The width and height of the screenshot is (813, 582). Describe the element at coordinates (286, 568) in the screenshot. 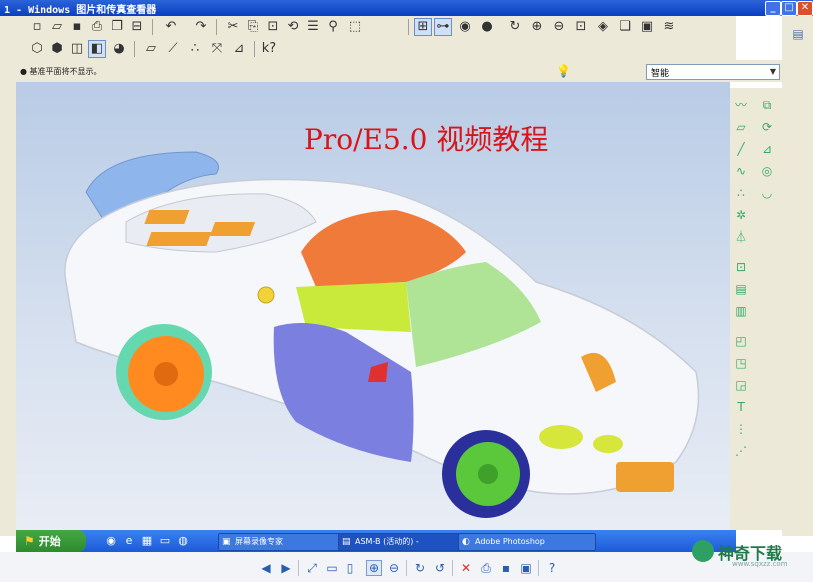

I see `next-image-icon: ▶` at that location.